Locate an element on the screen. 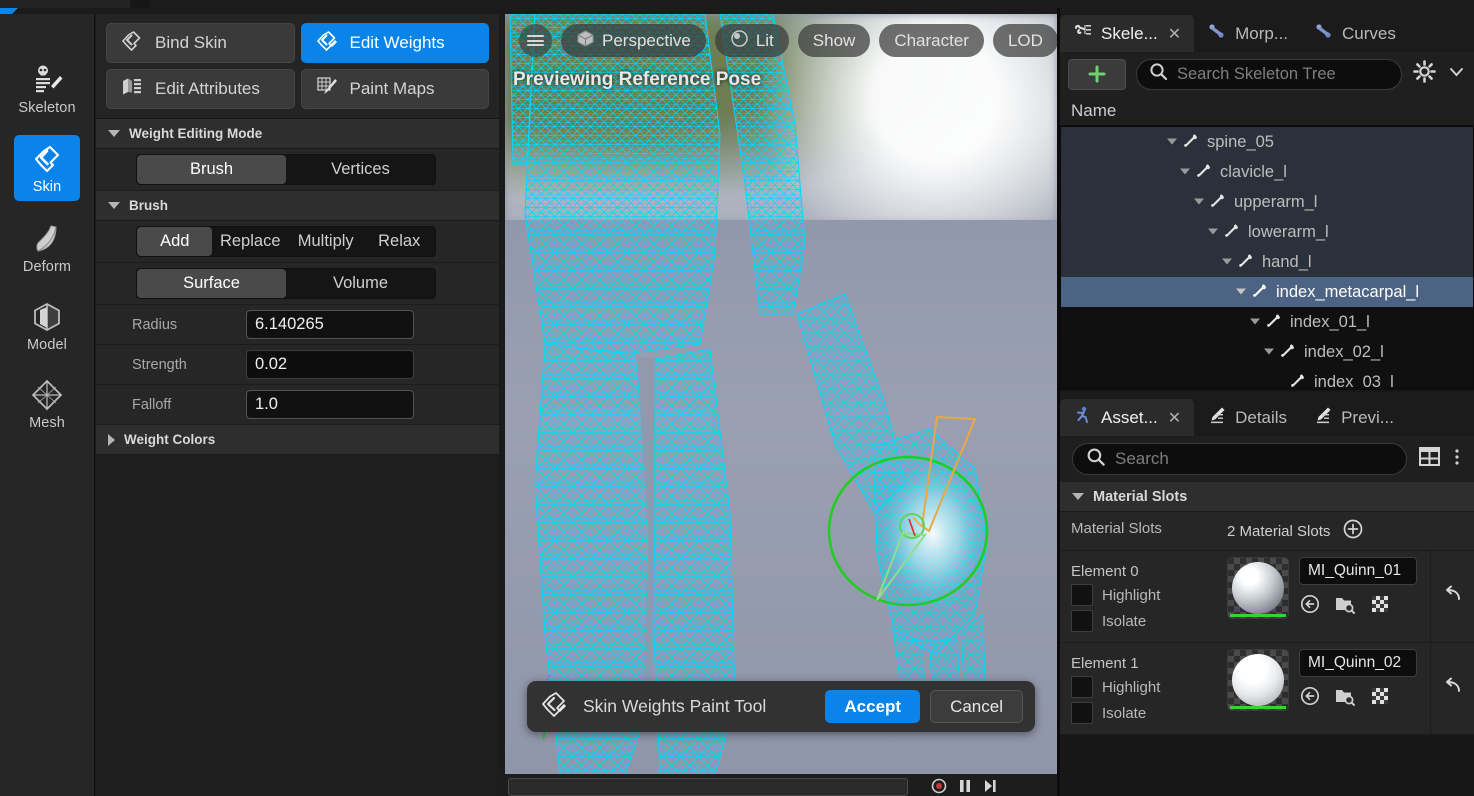 The height and width of the screenshot is (796, 1474). viewport-show-button: Show is located at coordinates (834, 40).